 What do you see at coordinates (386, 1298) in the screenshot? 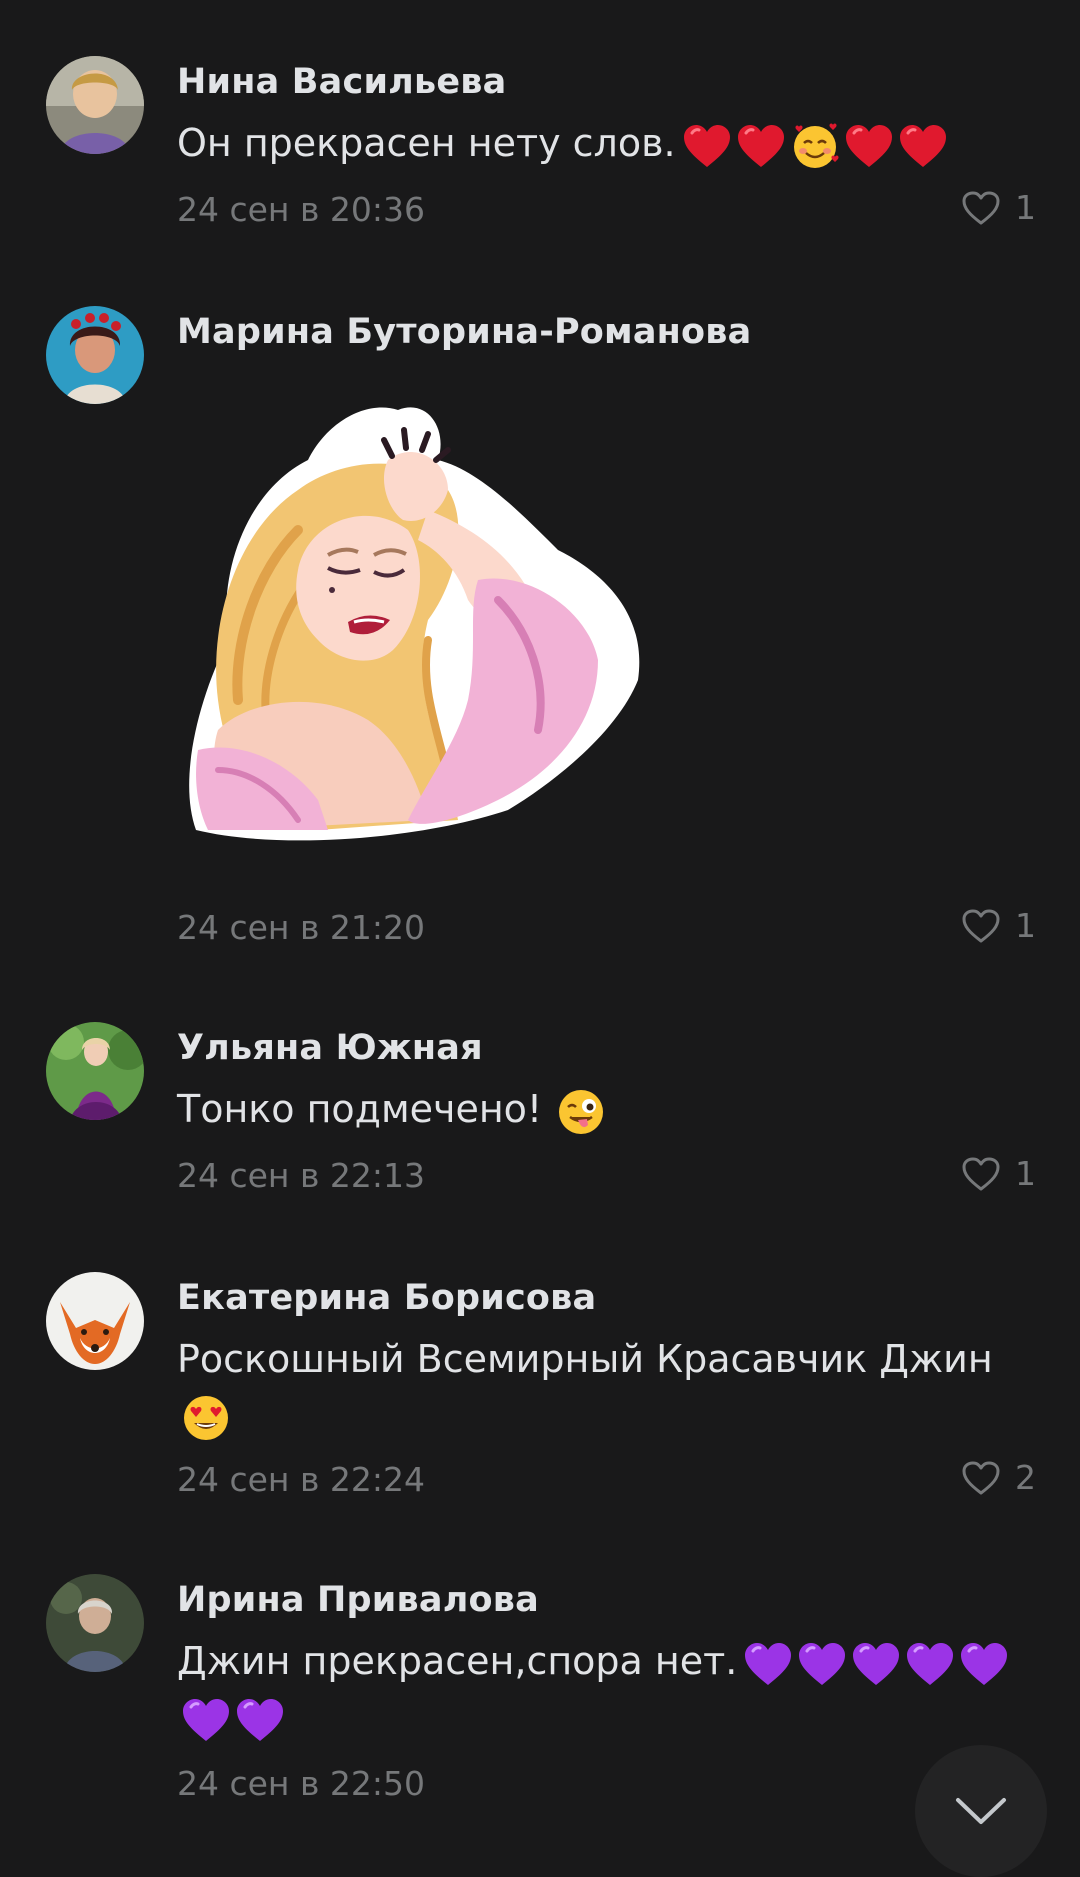
I see `comment-author: Екатерина Борисова` at bounding box center [386, 1298].